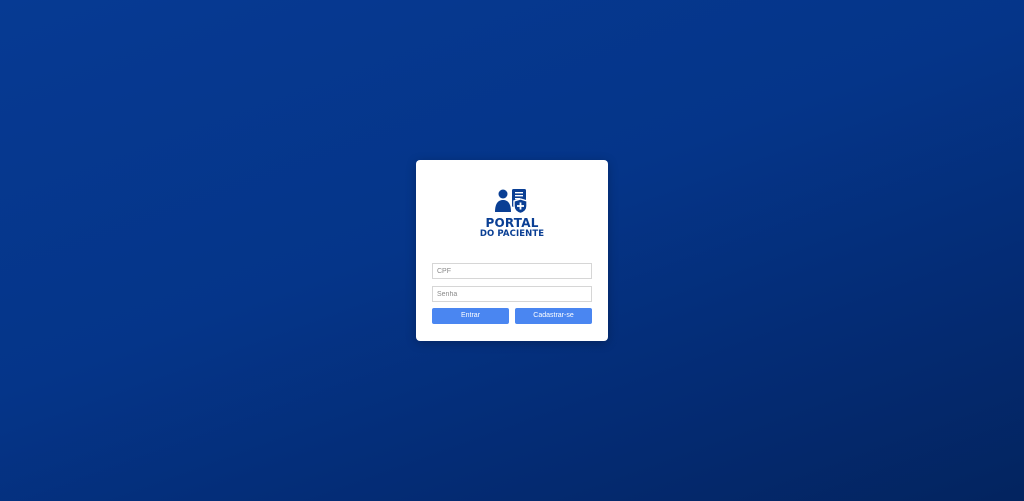 Image resolution: width=1024 pixels, height=501 pixels. Describe the element at coordinates (512, 223) in the screenshot. I see `logo-title: PORTAL` at that location.